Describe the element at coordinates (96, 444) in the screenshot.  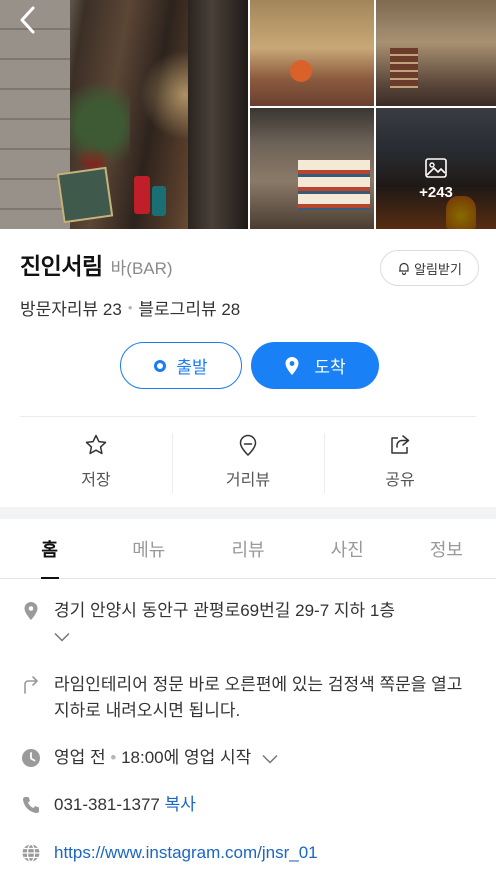
I see `star-icon` at that location.